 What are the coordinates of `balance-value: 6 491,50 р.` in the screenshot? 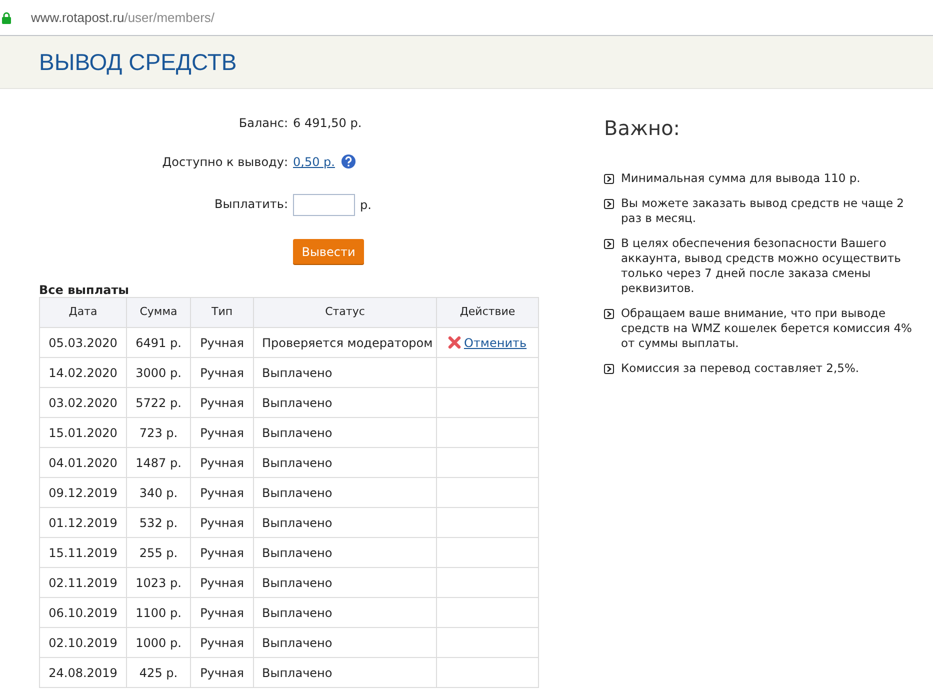 It's located at (328, 123).